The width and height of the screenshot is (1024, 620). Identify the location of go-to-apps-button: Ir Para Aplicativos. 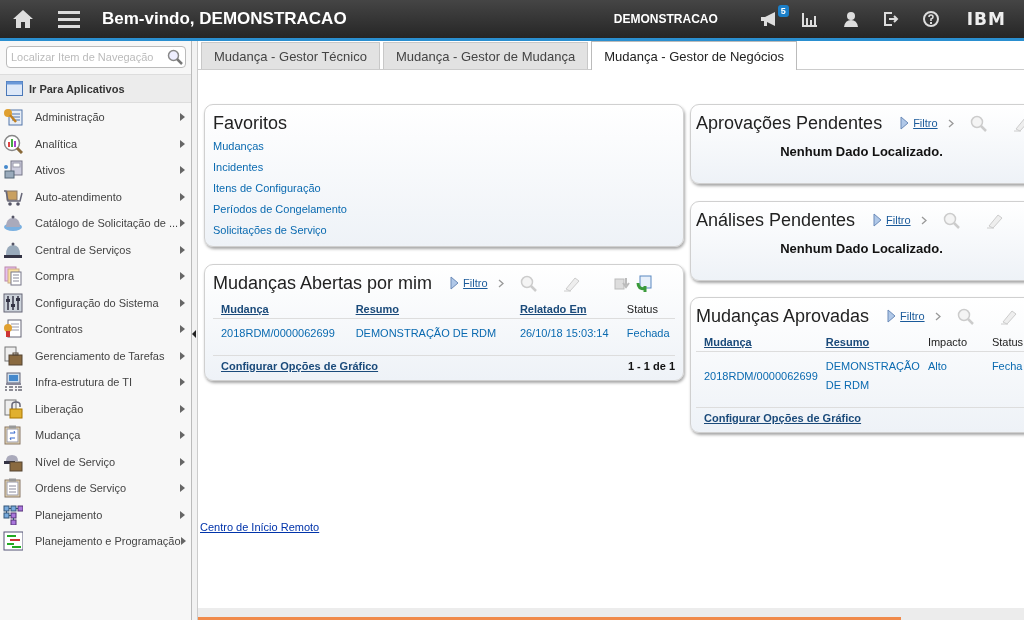
(95, 89).